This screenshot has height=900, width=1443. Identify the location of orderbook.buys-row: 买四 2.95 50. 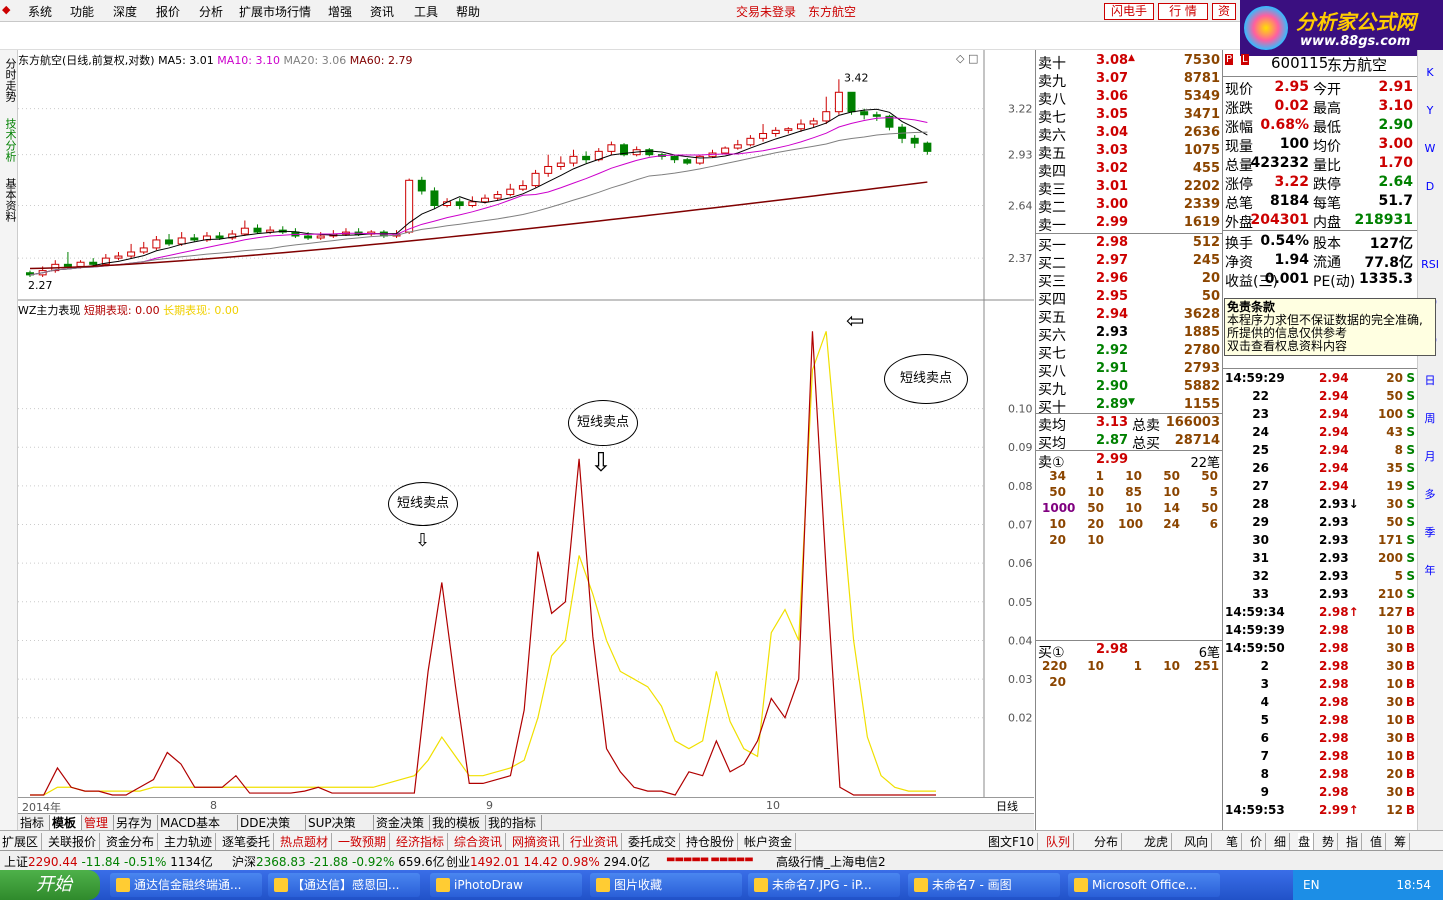
(1129, 298).